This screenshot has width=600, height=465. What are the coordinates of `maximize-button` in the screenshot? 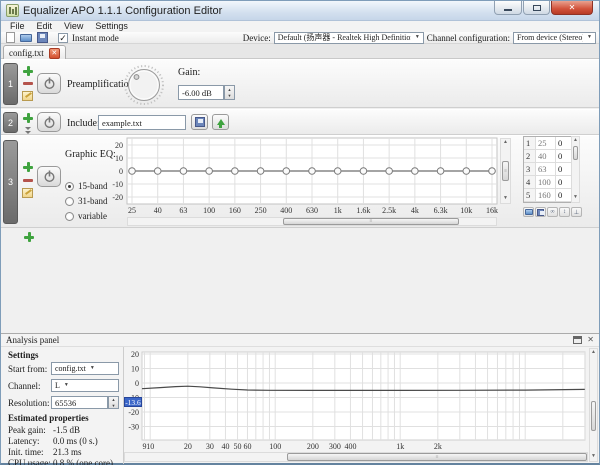 It's located at (536, 8).